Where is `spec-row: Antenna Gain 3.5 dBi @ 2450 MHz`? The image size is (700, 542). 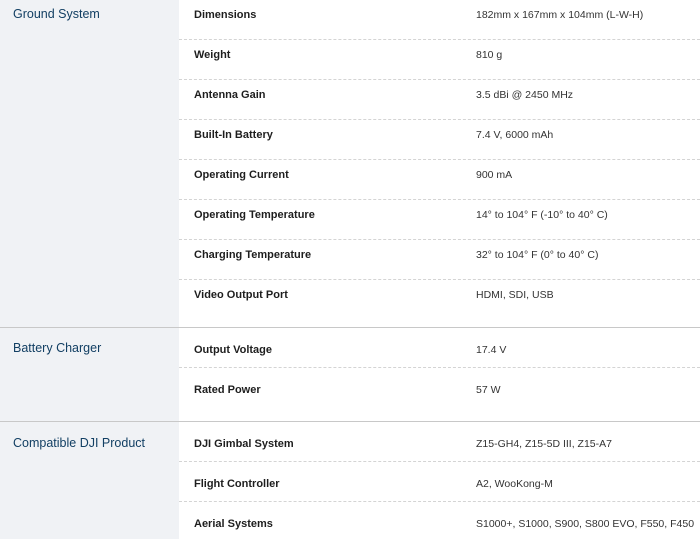
spec-row: Antenna Gain 3.5 dBi @ 2450 MHz is located at coordinates (439, 100).